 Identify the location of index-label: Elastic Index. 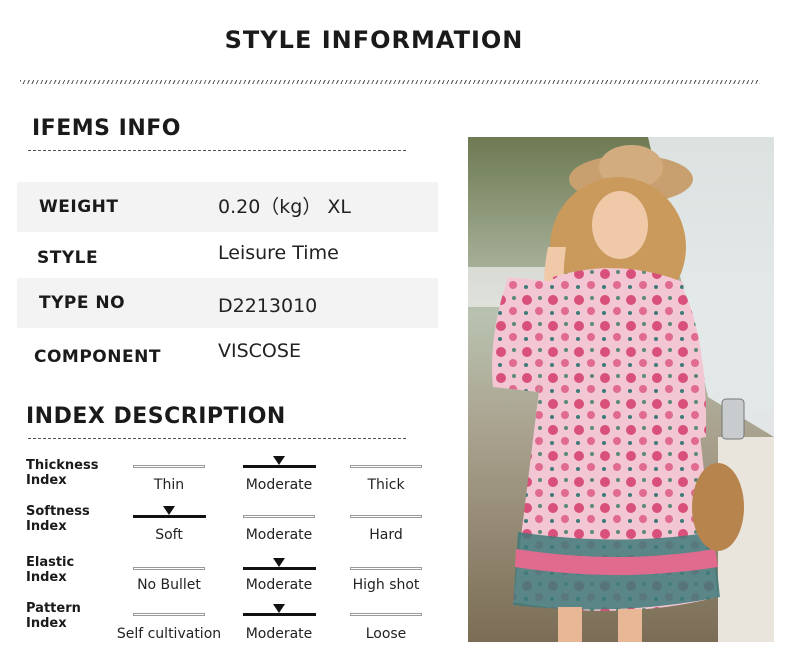
(50, 570).